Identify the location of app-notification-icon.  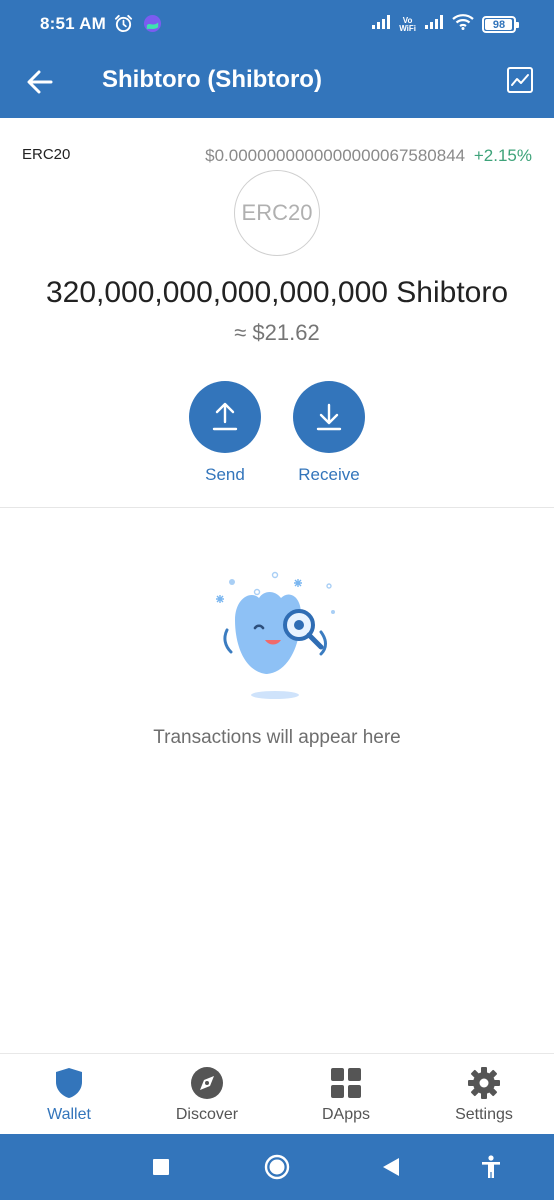
(152, 26).